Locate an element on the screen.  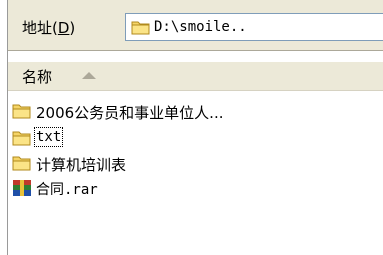
list-item-label: 合同.rar is located at coordinates (67, 190).